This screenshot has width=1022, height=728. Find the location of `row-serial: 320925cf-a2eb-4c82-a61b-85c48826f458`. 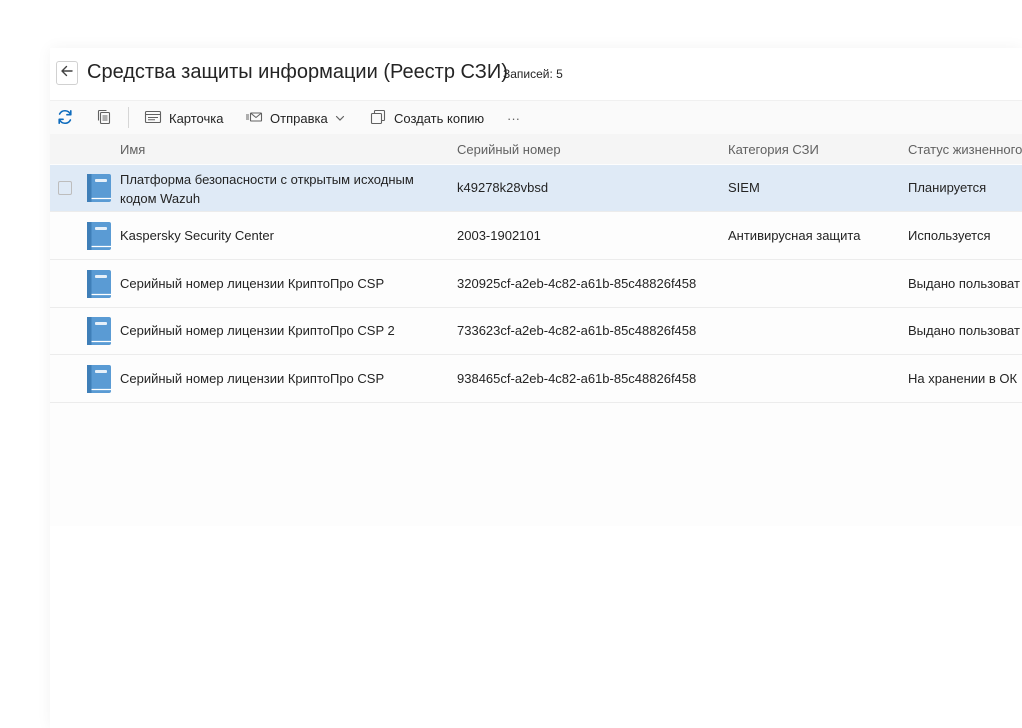

row-serial: 320925cf-a2eb-4c82-a61b-85c48826f458 is located at coordinates (577, 283).